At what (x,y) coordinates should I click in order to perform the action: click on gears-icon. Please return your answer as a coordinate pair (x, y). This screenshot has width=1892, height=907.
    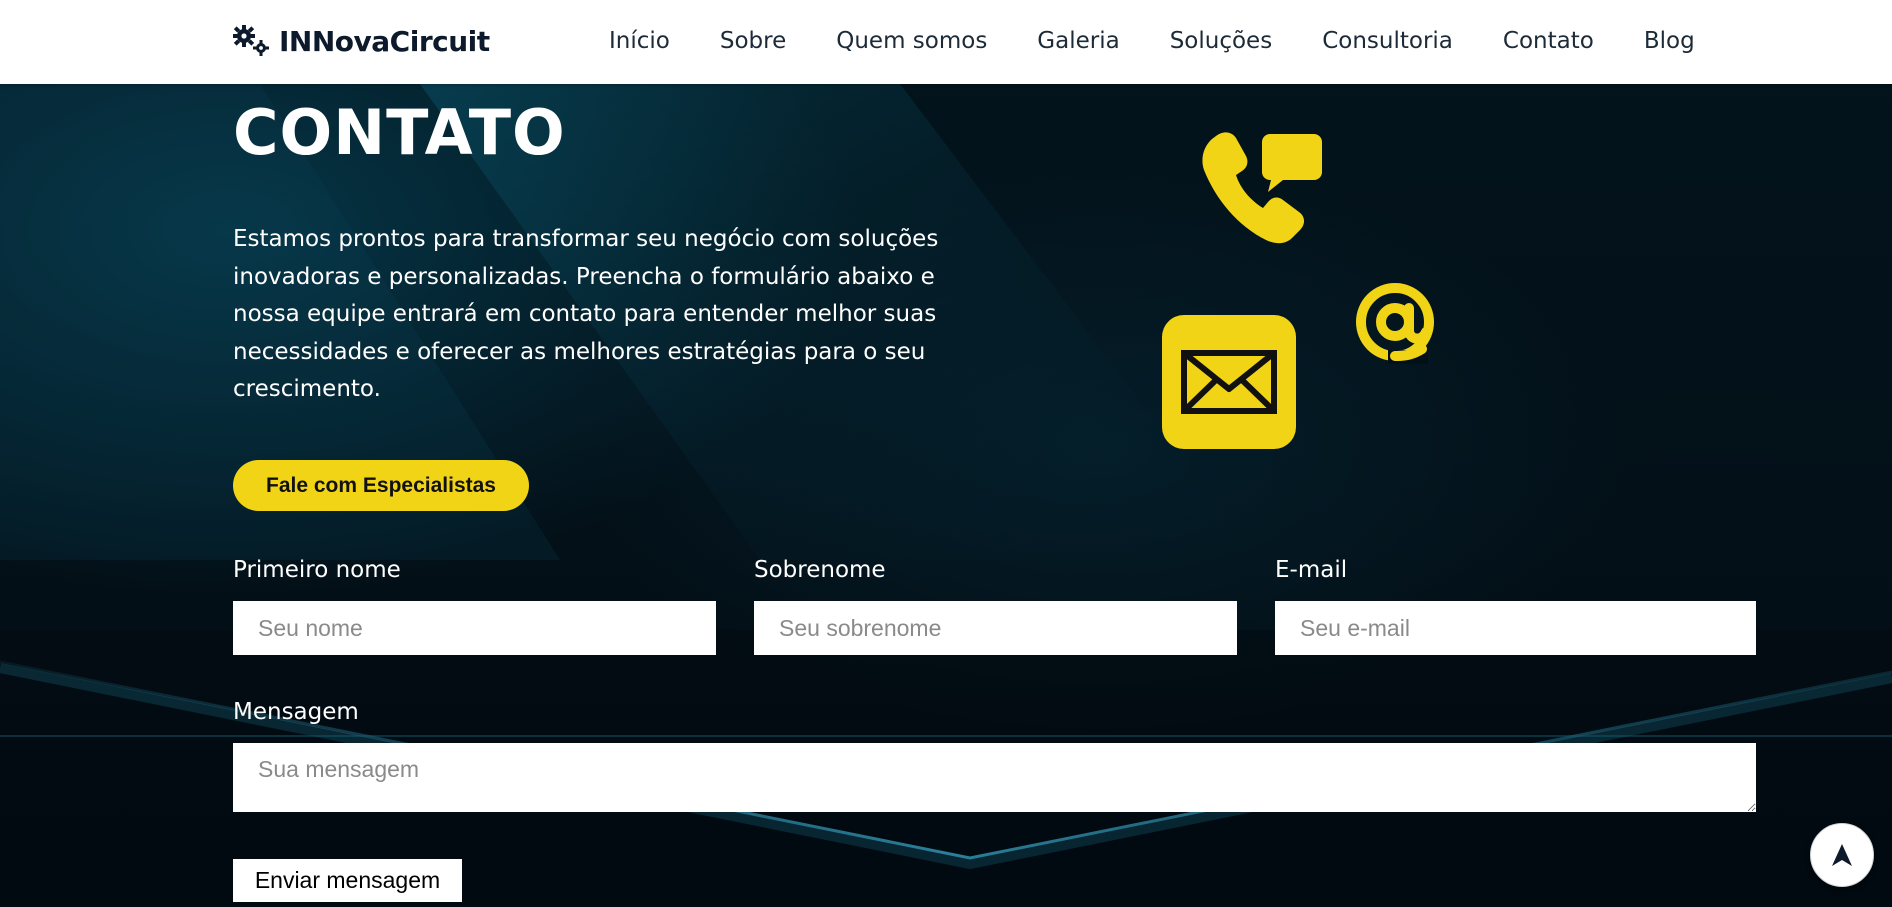
    Looking at the image, I should click on (251, 40).